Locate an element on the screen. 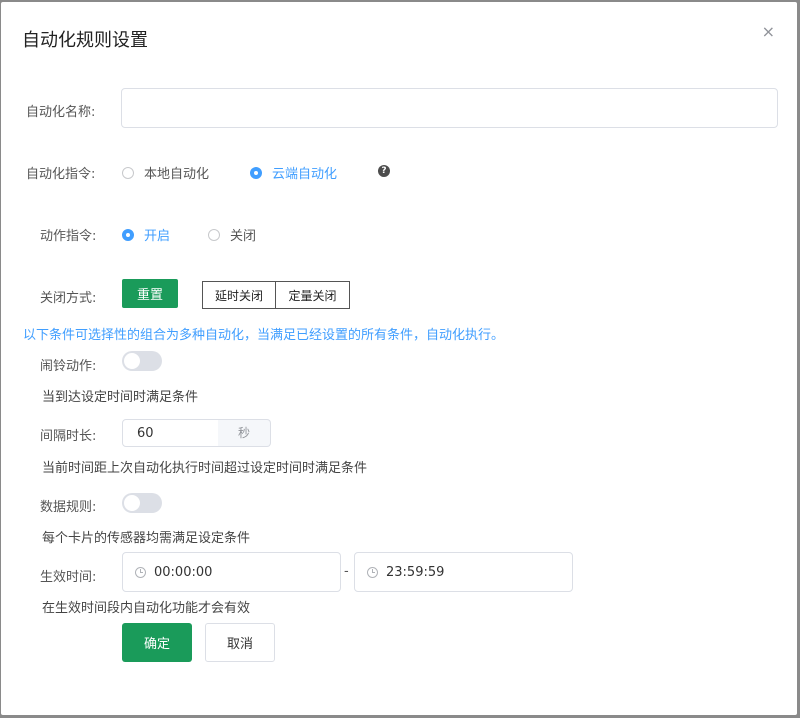 This screenshot has height=718, width=800. effective-time-label: 生效时间: is located at coordinates (68, 577).